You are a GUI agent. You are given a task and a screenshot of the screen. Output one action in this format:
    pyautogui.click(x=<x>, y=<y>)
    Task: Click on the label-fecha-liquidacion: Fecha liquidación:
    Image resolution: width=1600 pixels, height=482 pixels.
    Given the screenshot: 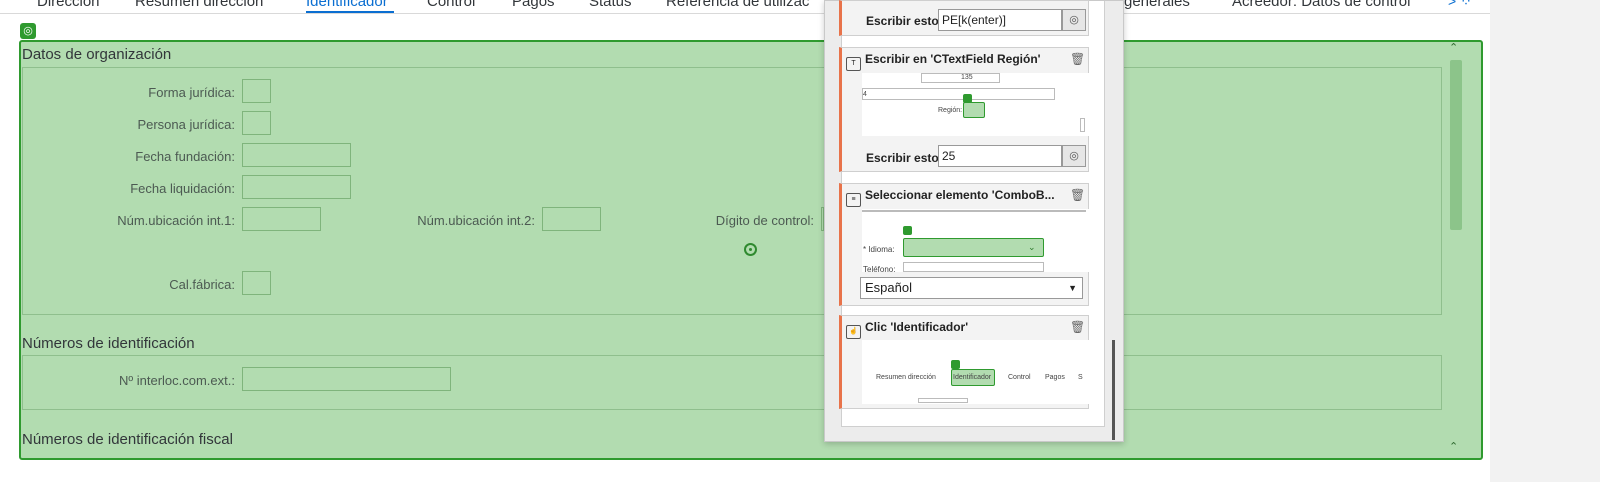 What is the action you would take?
    pyautogui.click(x=182, y=188)
    